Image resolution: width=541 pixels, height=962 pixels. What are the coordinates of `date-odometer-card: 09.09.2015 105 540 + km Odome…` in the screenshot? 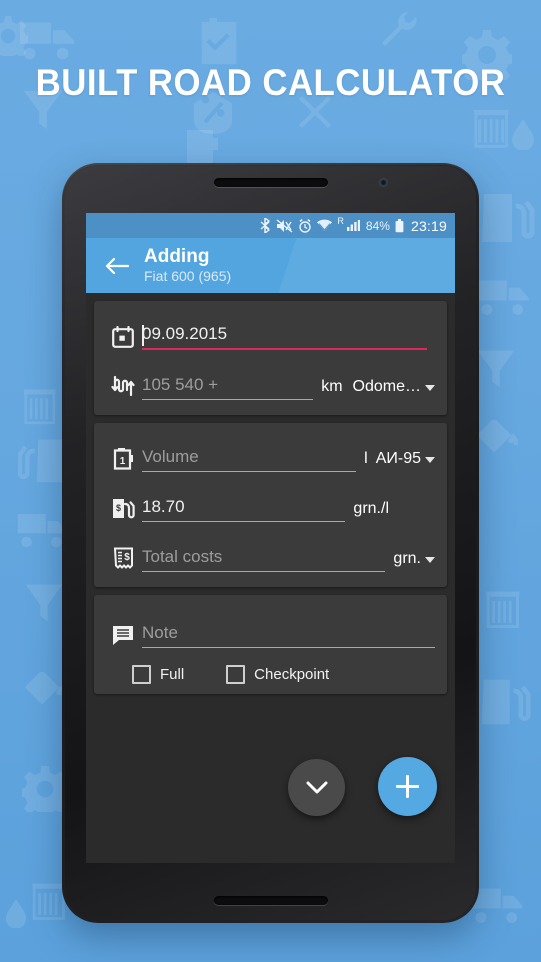 It's located at (270, 358).